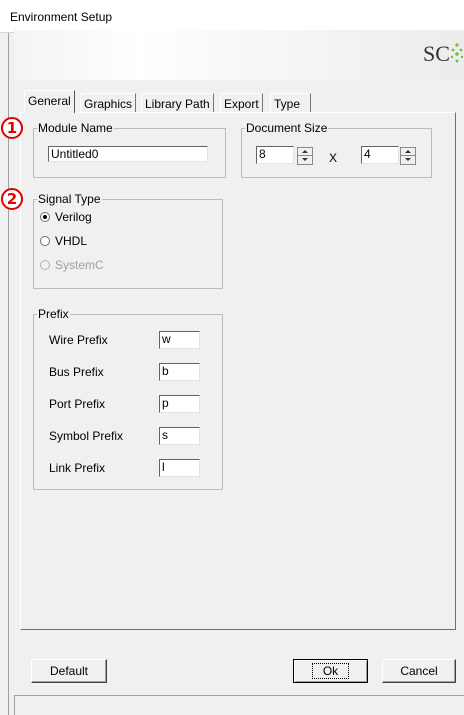 The height and width of the screenshot is (715, 464). Describe the element at coordinates (12, 199) in the screenshot. I see `marker-2-badge: 2` at that location.